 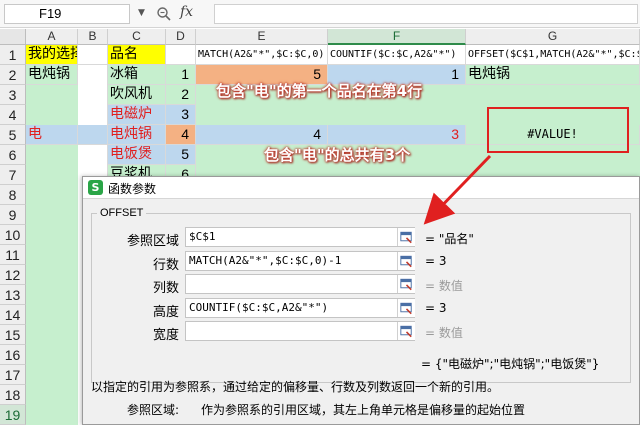 What do you see at coordinates (262, 37) in the screenshot?
I see `column-header-e: E` at bounding box center [262, 37].